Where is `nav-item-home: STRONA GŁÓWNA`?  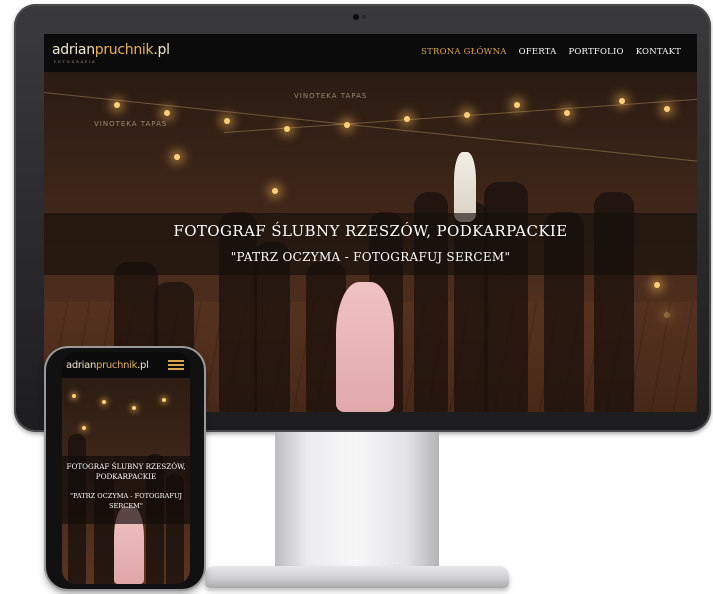 nav-item-home: STRONA GŁÓWNA is located at coordinates (464, 52).